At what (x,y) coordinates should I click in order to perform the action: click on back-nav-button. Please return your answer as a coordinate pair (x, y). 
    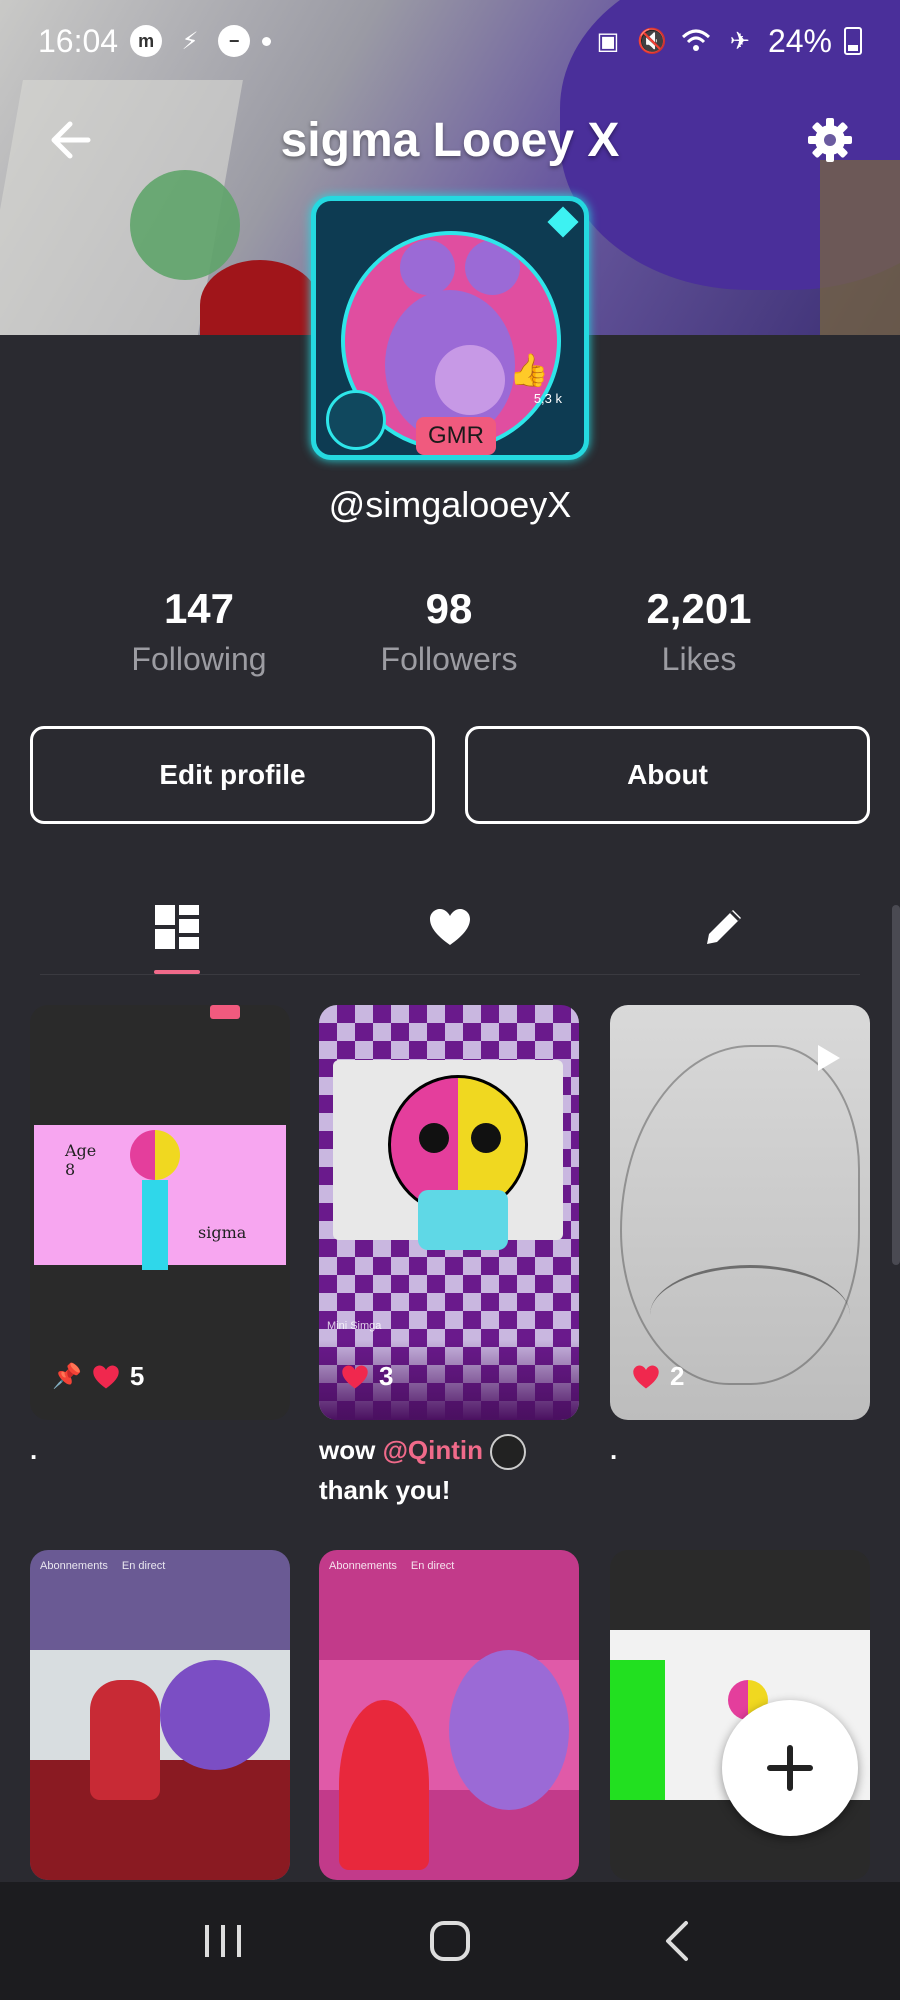
    Looking at the image, I should click on (677, 1941).